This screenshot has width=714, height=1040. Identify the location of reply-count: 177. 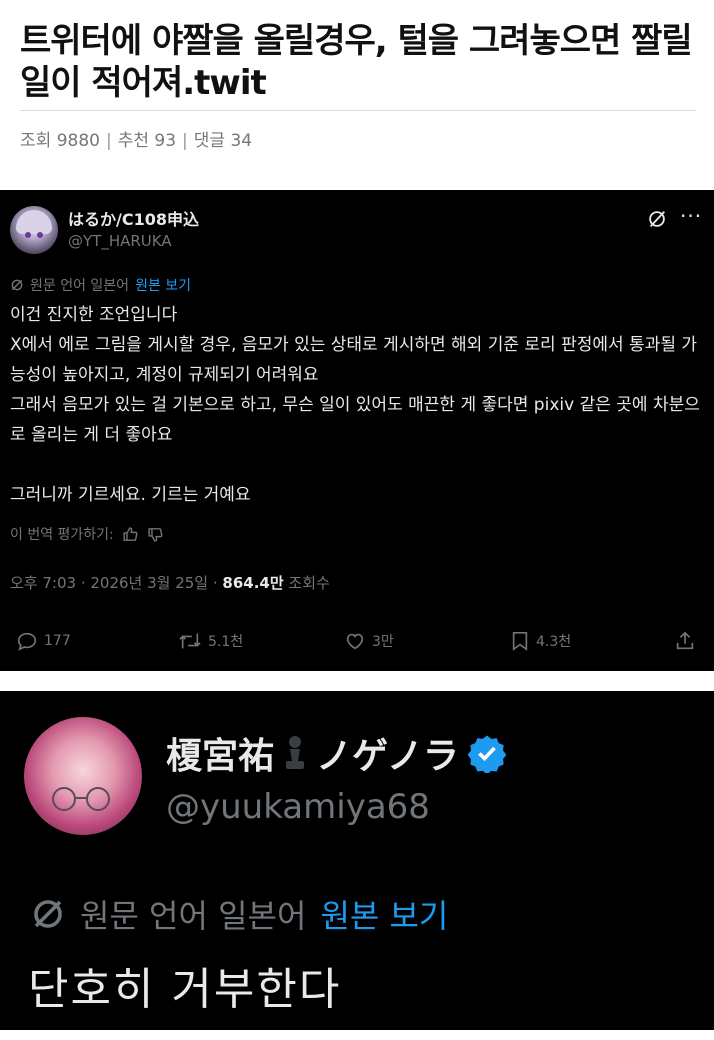
(57, 641).